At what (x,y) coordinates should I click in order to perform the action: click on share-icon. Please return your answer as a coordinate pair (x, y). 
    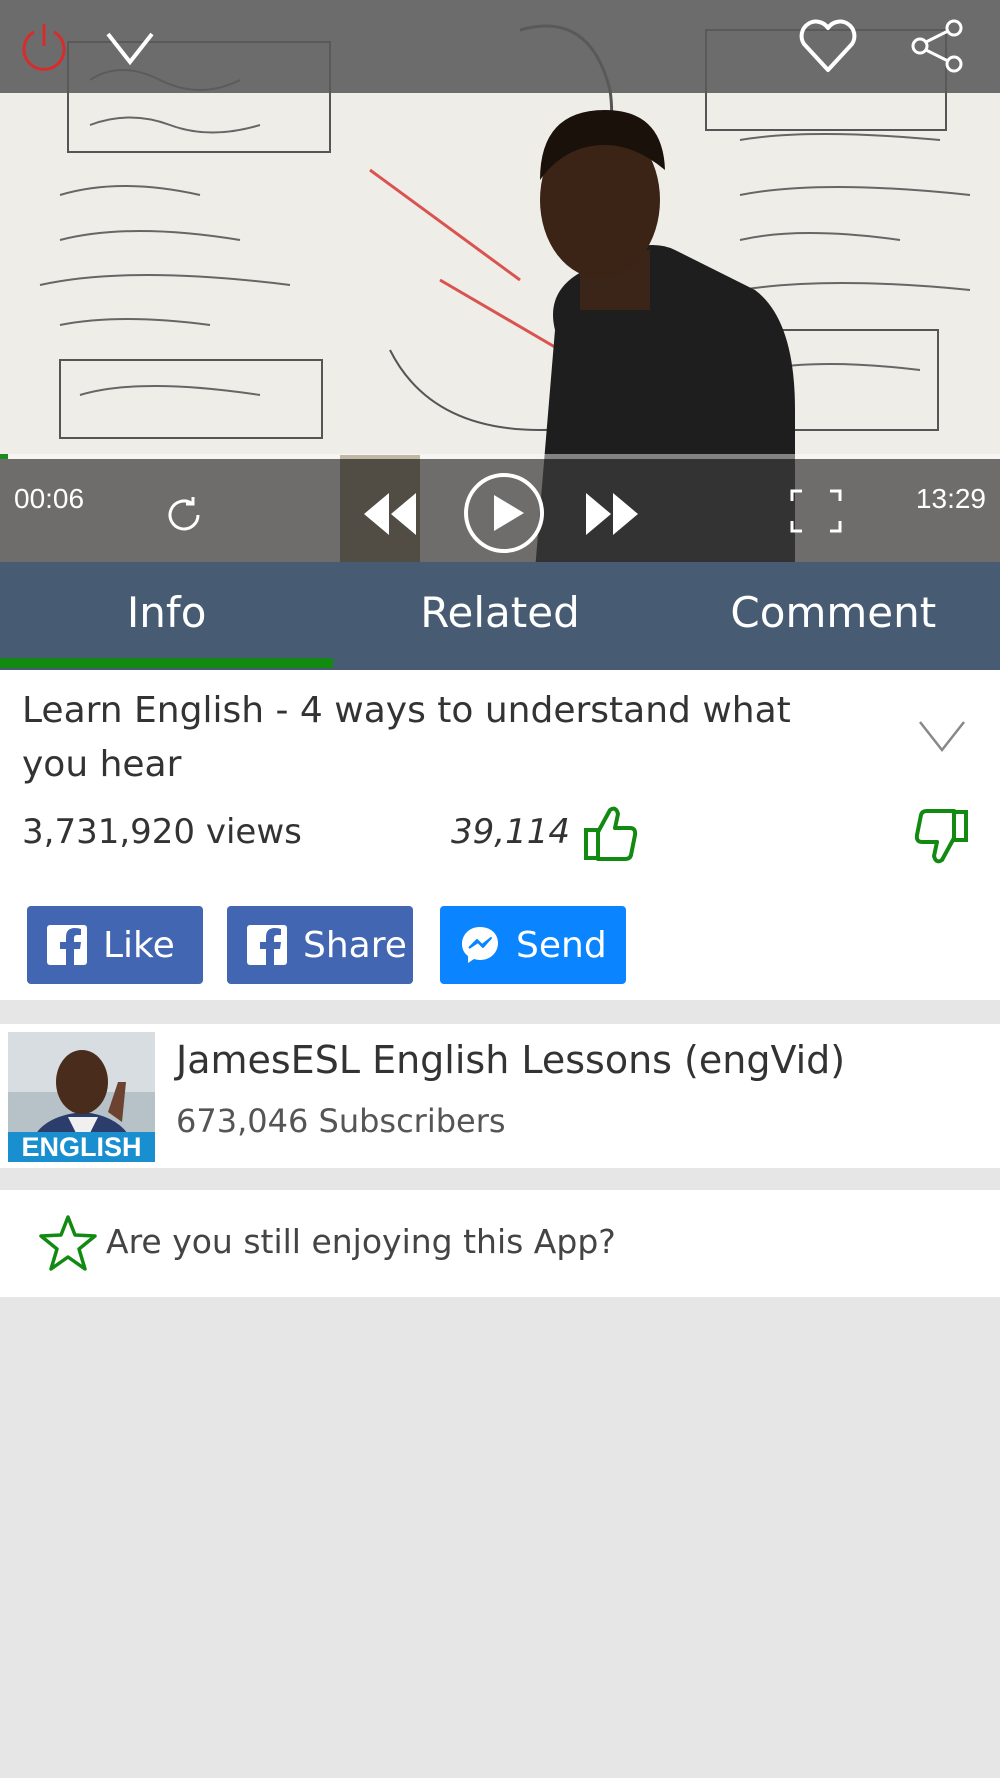
    Looking at the image, I should click on (938, 46).